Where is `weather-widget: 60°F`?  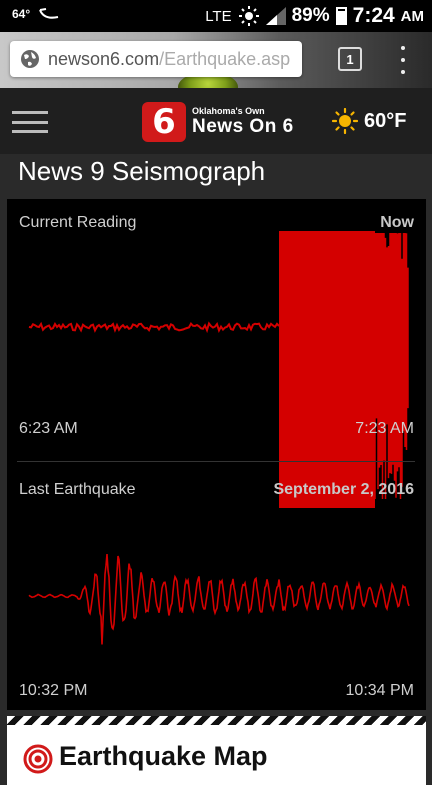 weather-widget: 60°F is located at coordinates (369, 121).